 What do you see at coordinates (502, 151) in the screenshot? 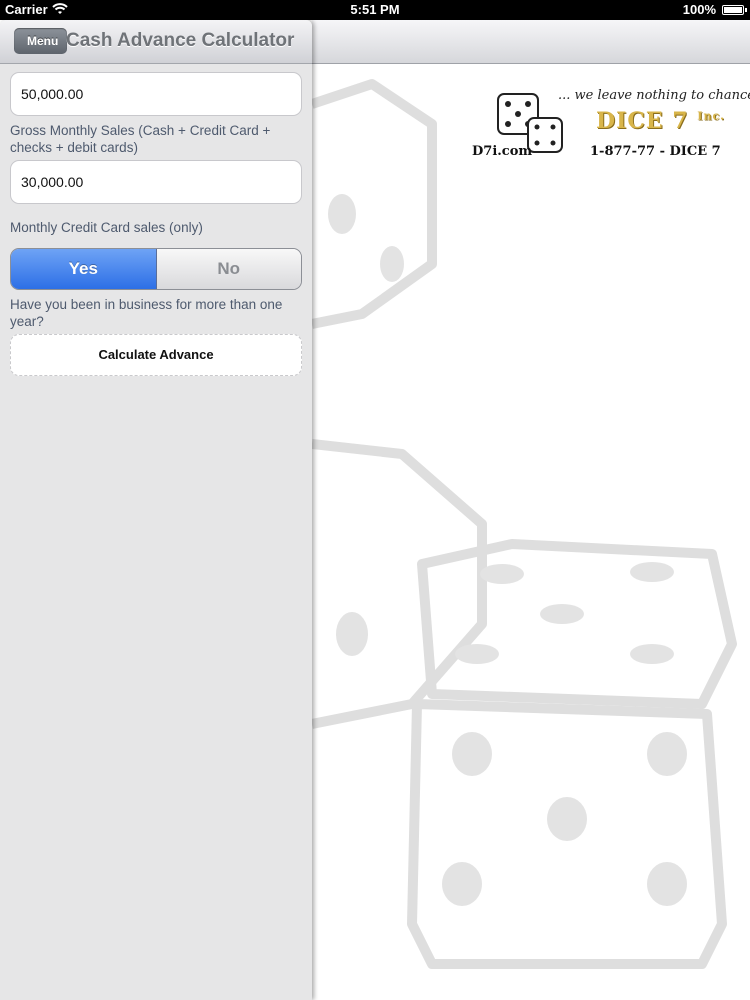
I see `logo-website: D7i.com` at bounding box center [502, 151].